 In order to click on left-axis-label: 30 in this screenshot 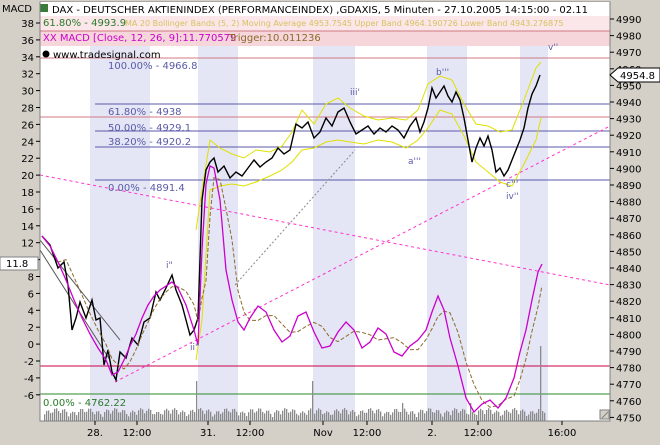, I will do `click(27, 92)`.